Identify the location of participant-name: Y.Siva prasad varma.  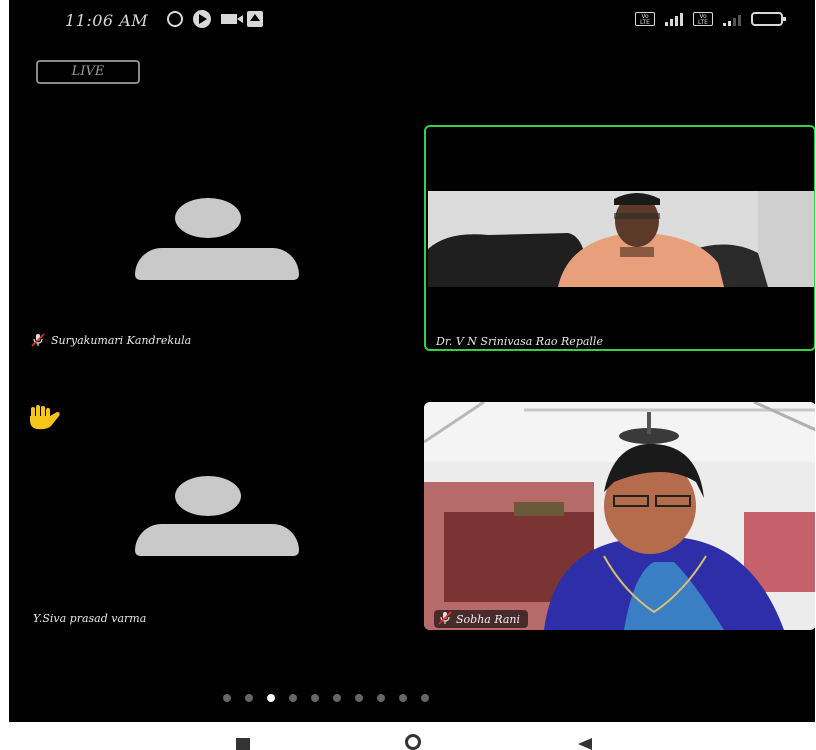
(90, 618).